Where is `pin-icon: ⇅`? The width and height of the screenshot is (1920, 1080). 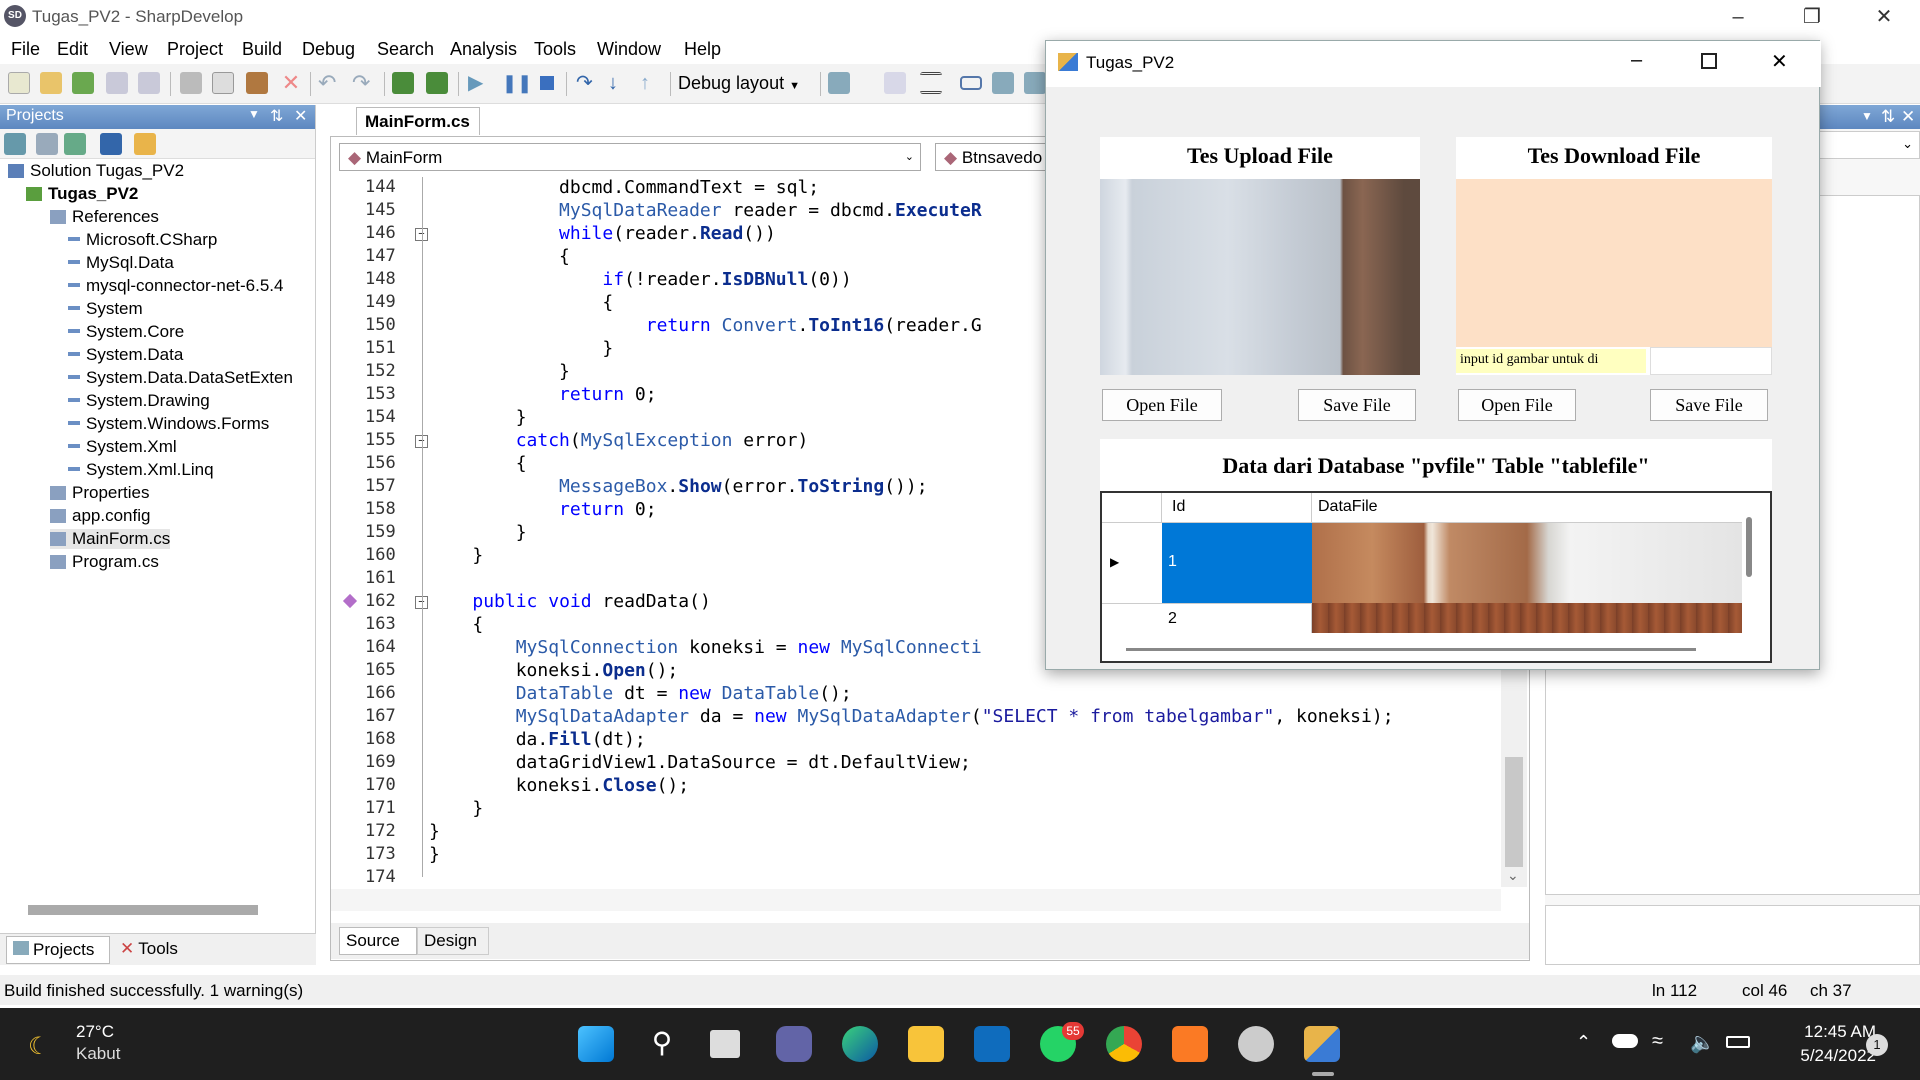
pin-icon: ⇅ is located at coordinates (1888, 117).